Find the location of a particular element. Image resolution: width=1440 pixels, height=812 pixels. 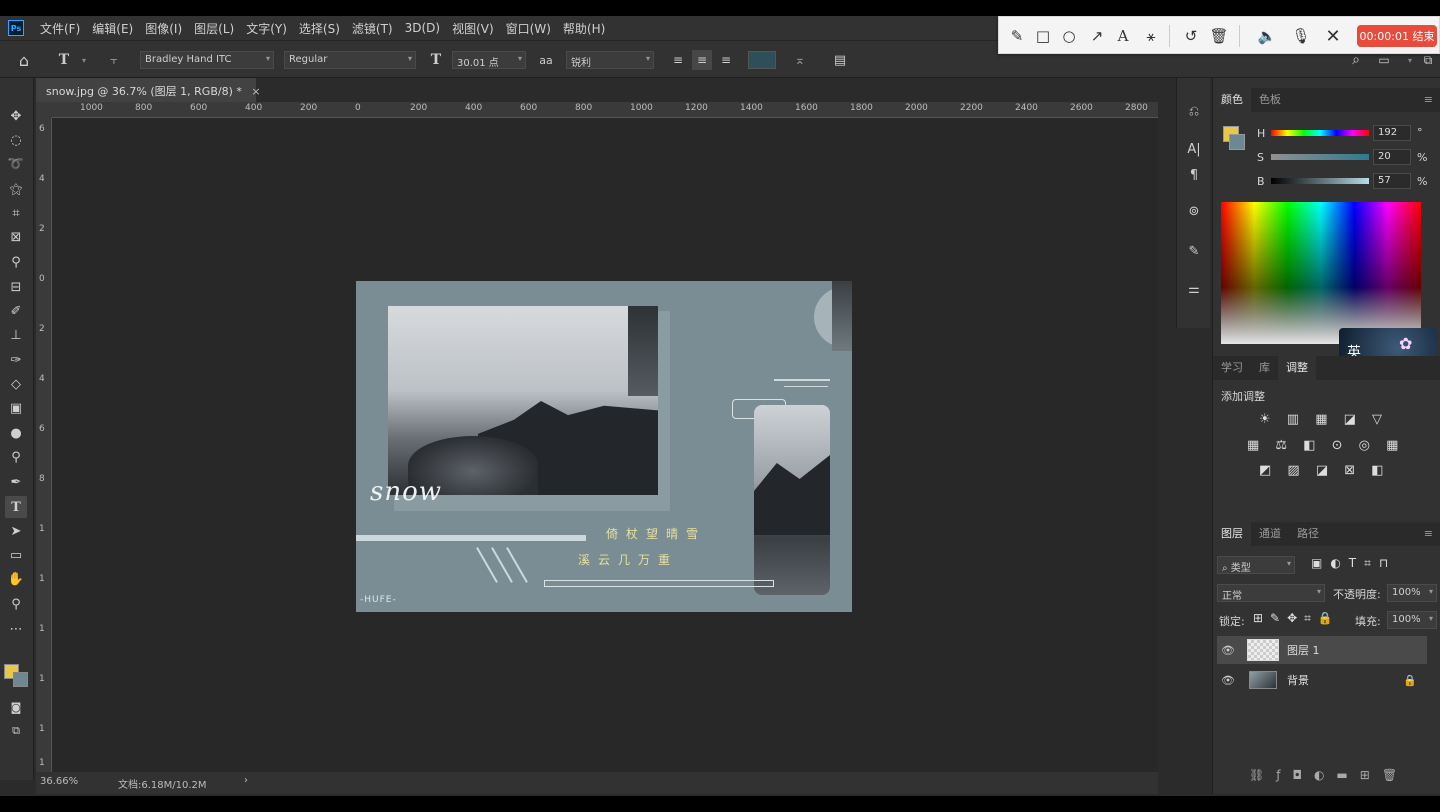

recording-timer-stop-button: 00:00:01 结束 is located at coordinates (1397, 36).